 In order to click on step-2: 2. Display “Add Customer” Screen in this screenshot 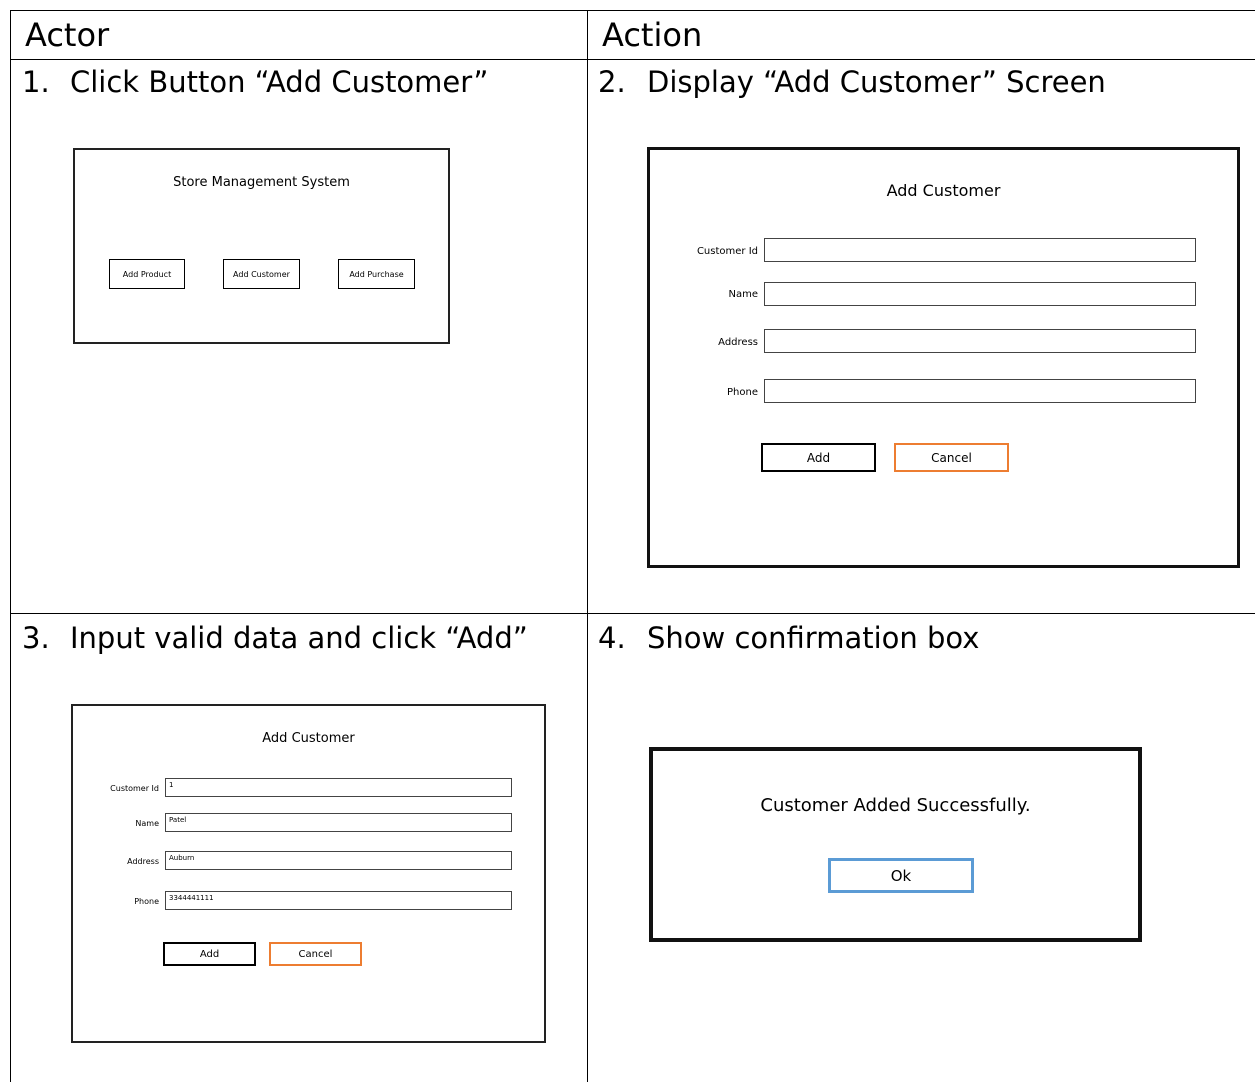, I will do `click(852, 82)`.